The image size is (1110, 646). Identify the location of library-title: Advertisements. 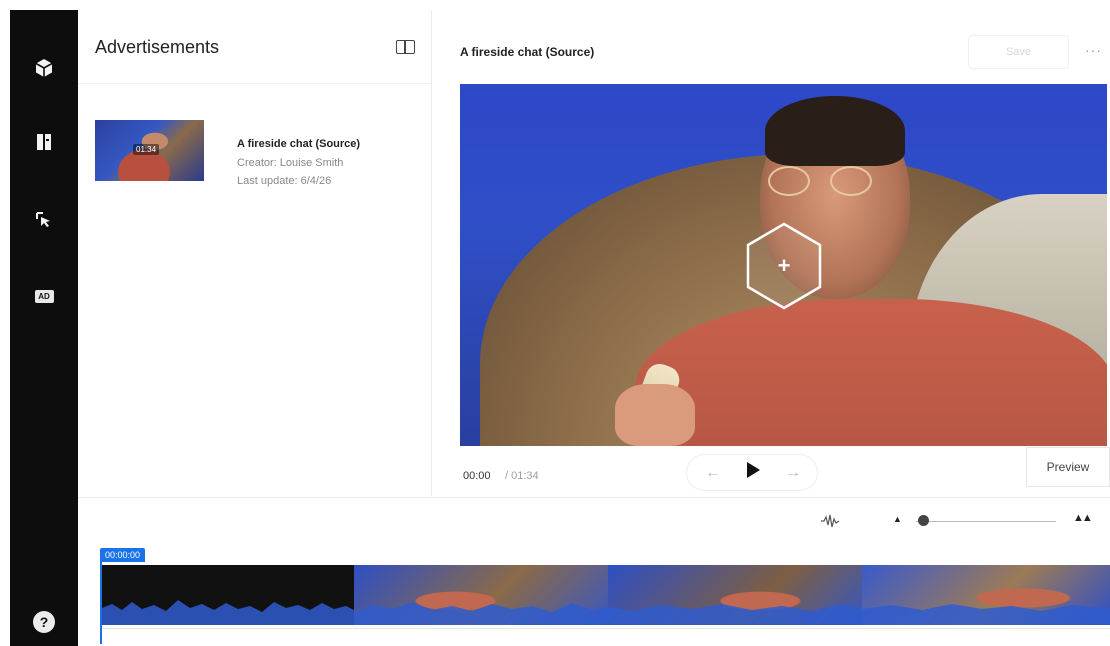
(157, 47).